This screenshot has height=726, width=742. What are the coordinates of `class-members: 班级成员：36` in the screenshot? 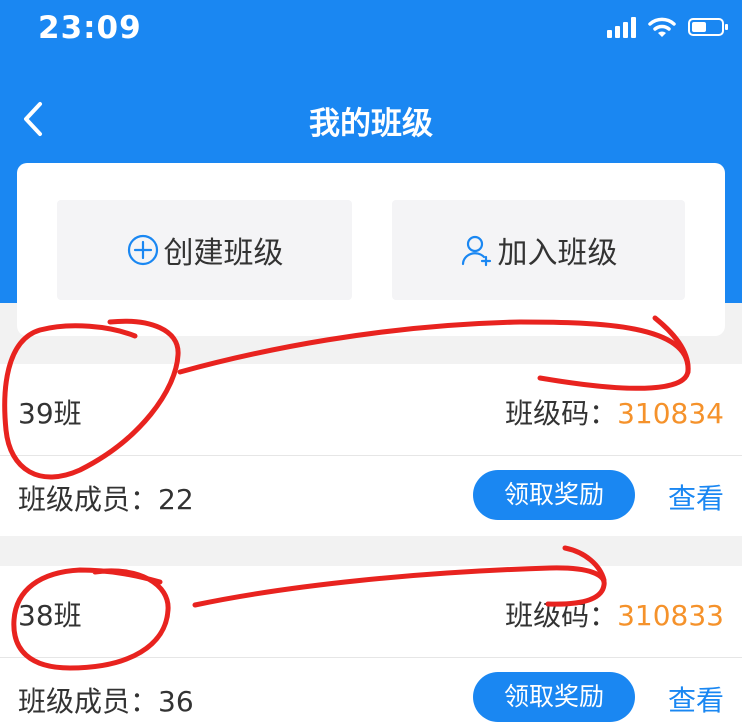 It's located at (106, 700).